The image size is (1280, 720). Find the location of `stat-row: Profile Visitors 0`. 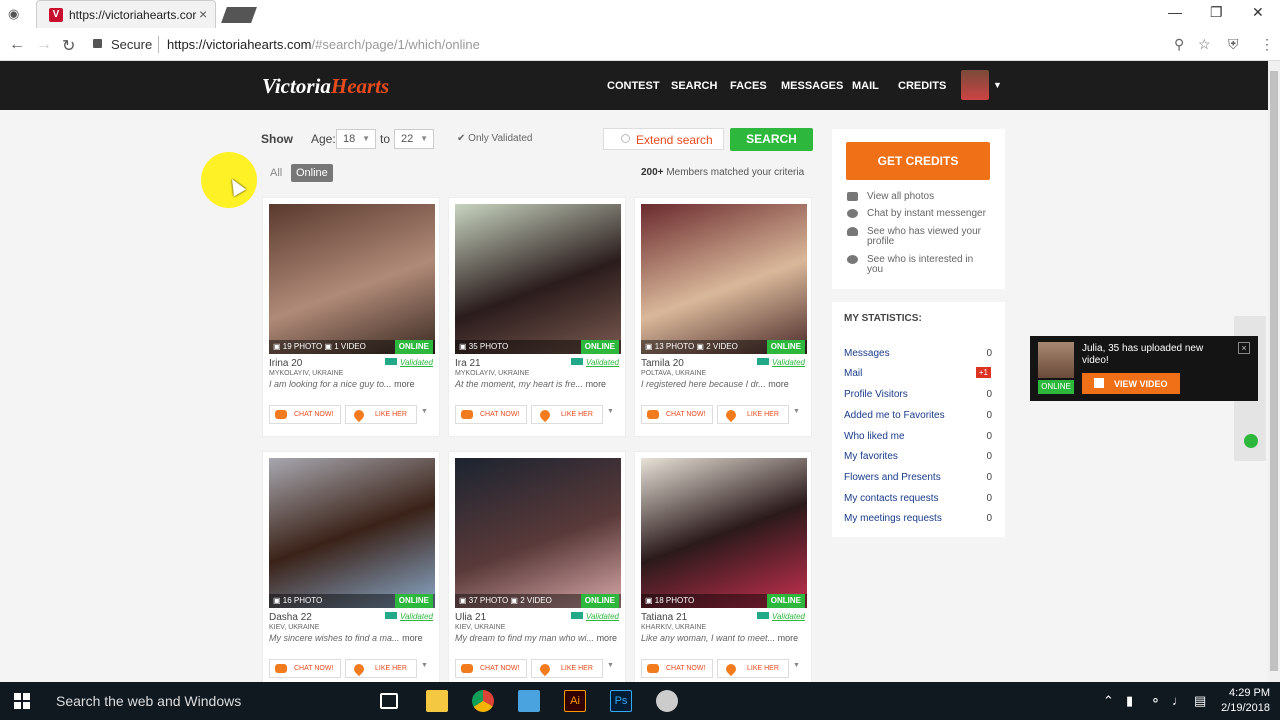

stat-row: Profile Visitors 0 is located at coordinates (919, 394).